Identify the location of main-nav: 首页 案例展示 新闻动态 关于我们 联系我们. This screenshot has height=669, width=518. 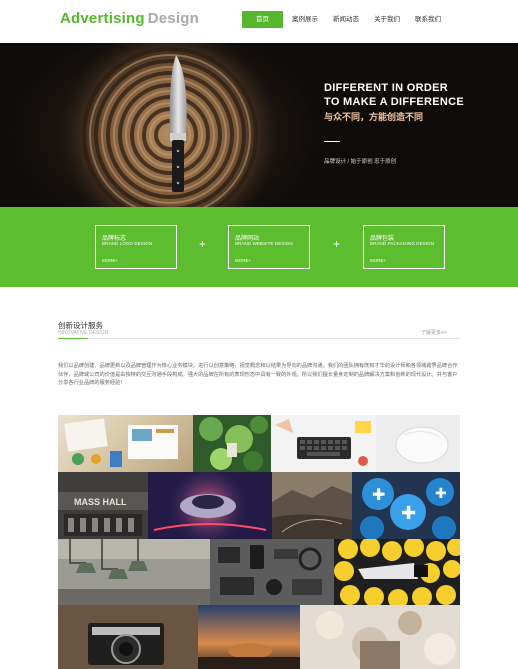
(342, 19).